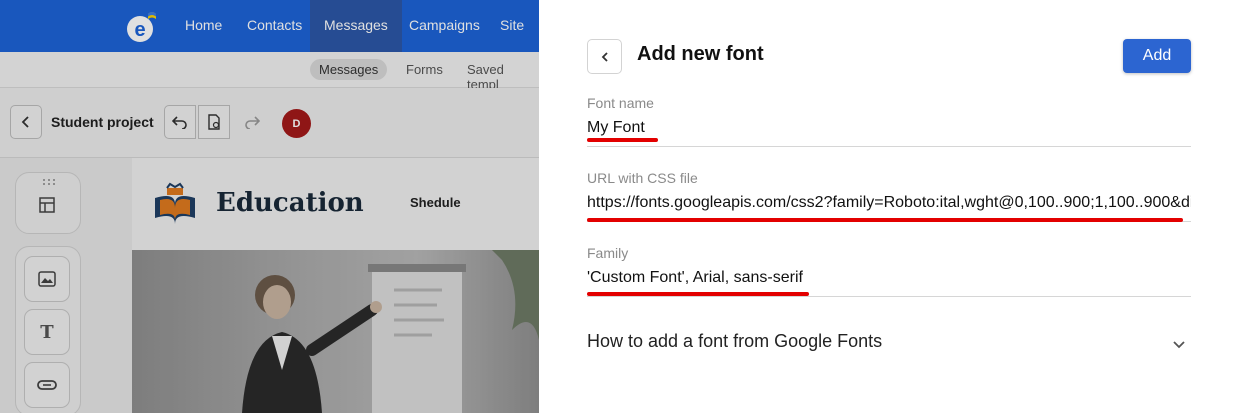 The height and width of the screenshot is (413, 1239). Describe the element at coordinates (889, 342) in the screenshot. I see `google-fonts-help-accordion: How to add a font from Google Fonts` at that location.